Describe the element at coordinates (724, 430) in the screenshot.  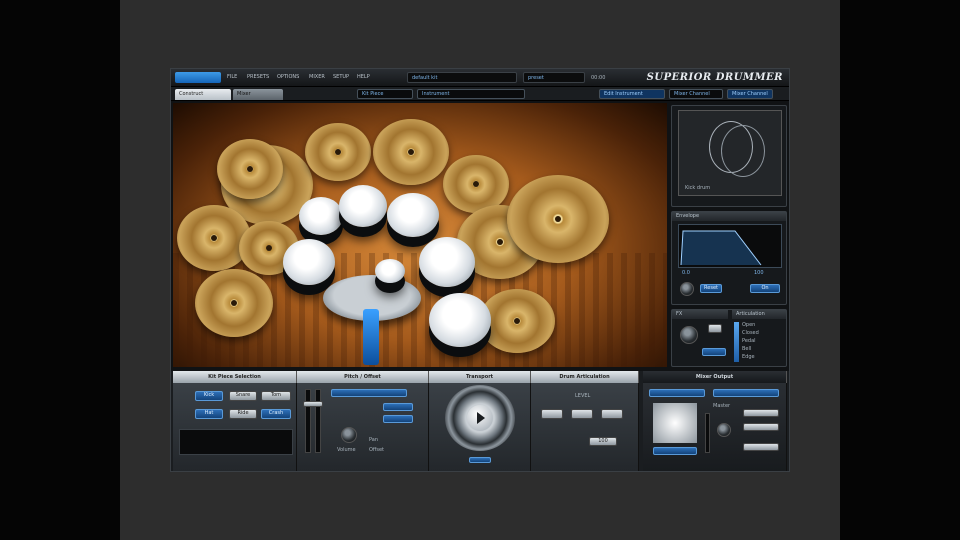
I see `mixer-knob` at that location.